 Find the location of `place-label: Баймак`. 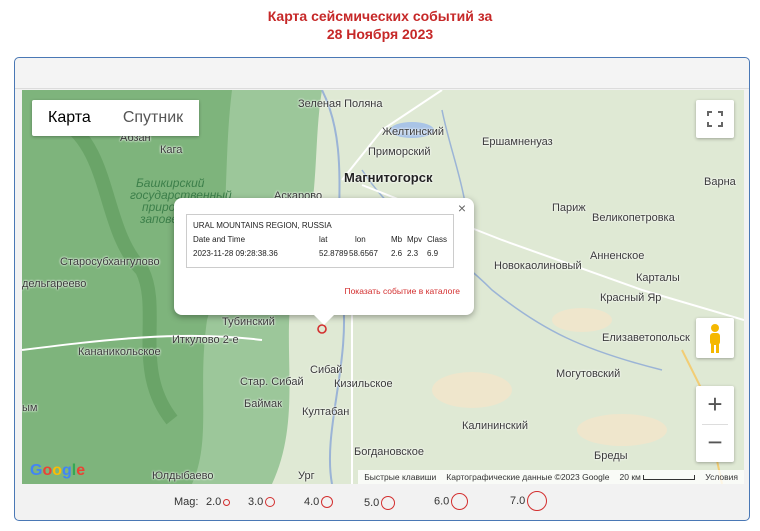

place-label: Баймак is located at coordinates (263, 404).